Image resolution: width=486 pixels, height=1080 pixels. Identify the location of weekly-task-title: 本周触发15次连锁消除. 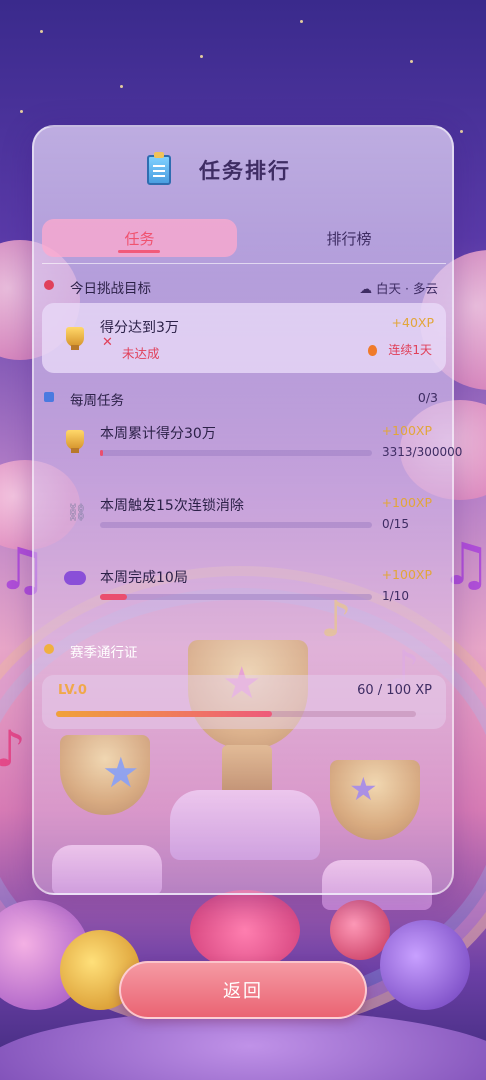
(172, 506).